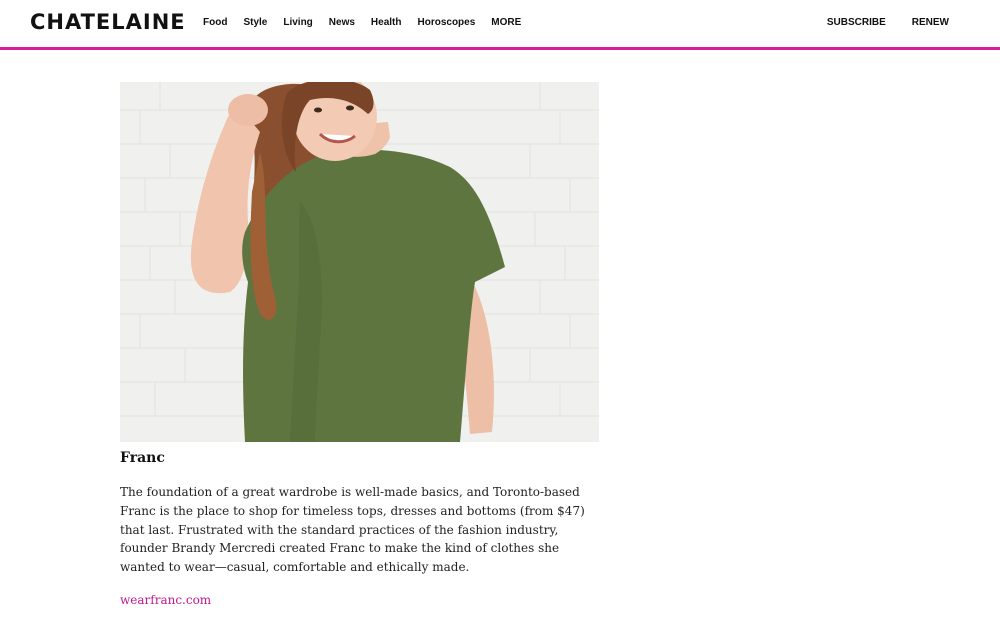 This screenshot has height=625, width=1000. Describe the element at coordinates (930, 23) in the screenshot. I see `renew-link: RENEW` at that location.